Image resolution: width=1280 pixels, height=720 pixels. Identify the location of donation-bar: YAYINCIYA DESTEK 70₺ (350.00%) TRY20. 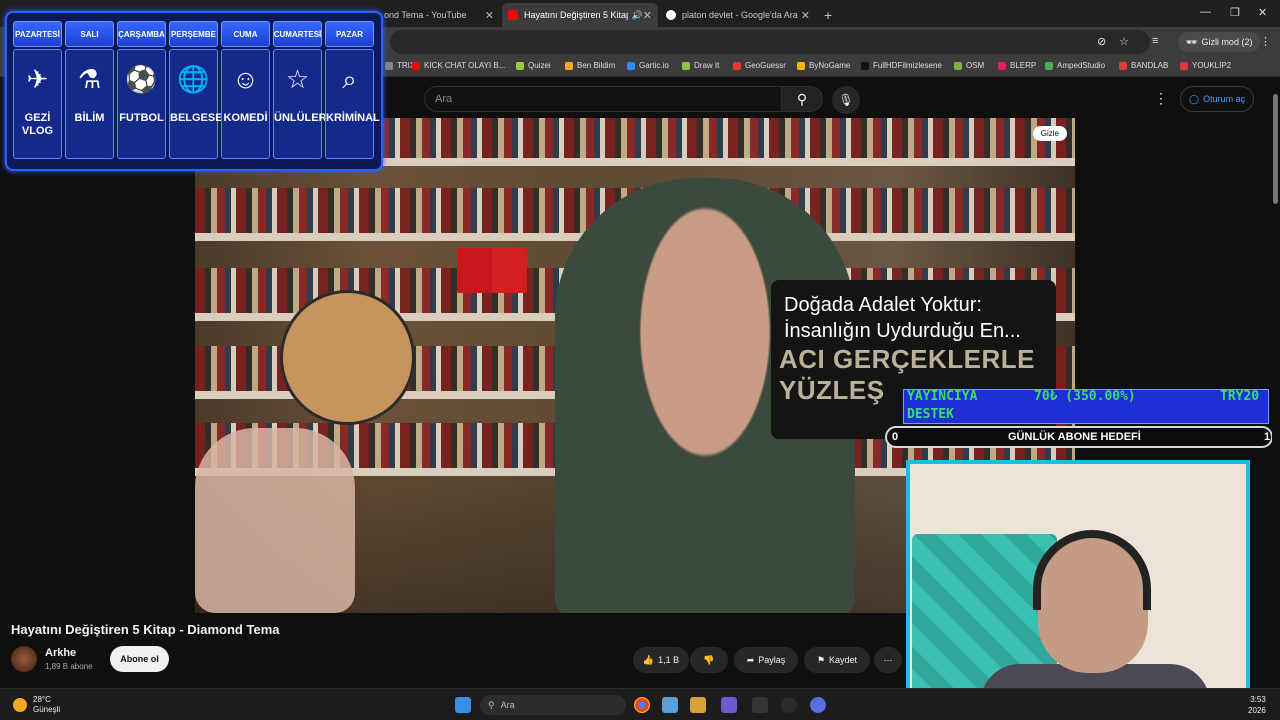
(1086, 406).